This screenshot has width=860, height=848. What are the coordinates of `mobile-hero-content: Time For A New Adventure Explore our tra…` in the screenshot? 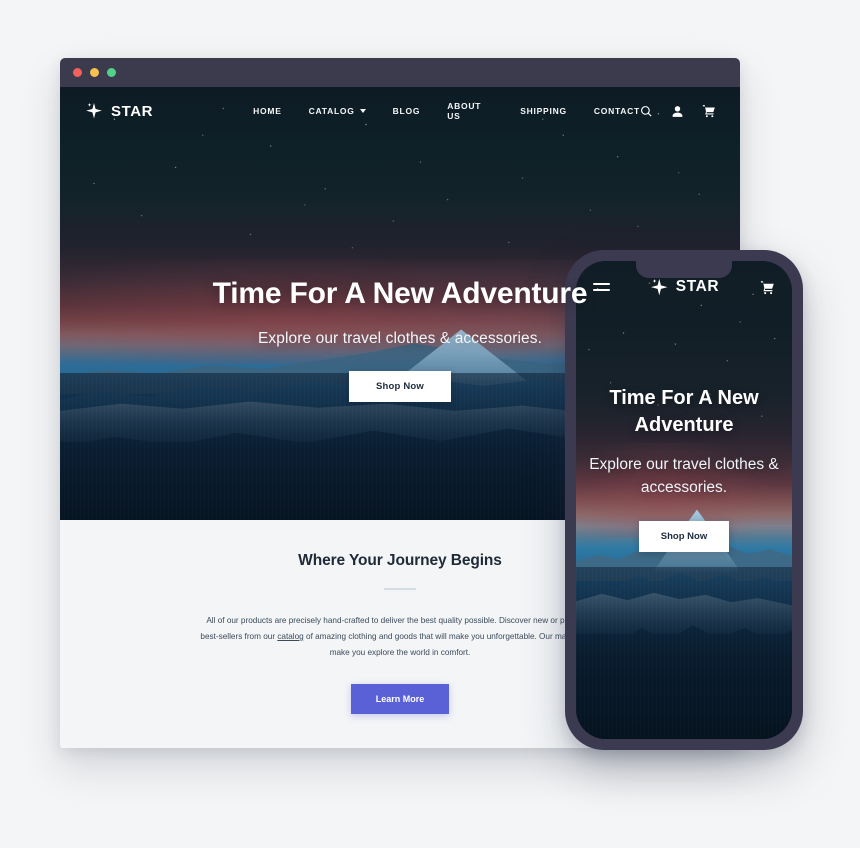 It's located at (684, 469).